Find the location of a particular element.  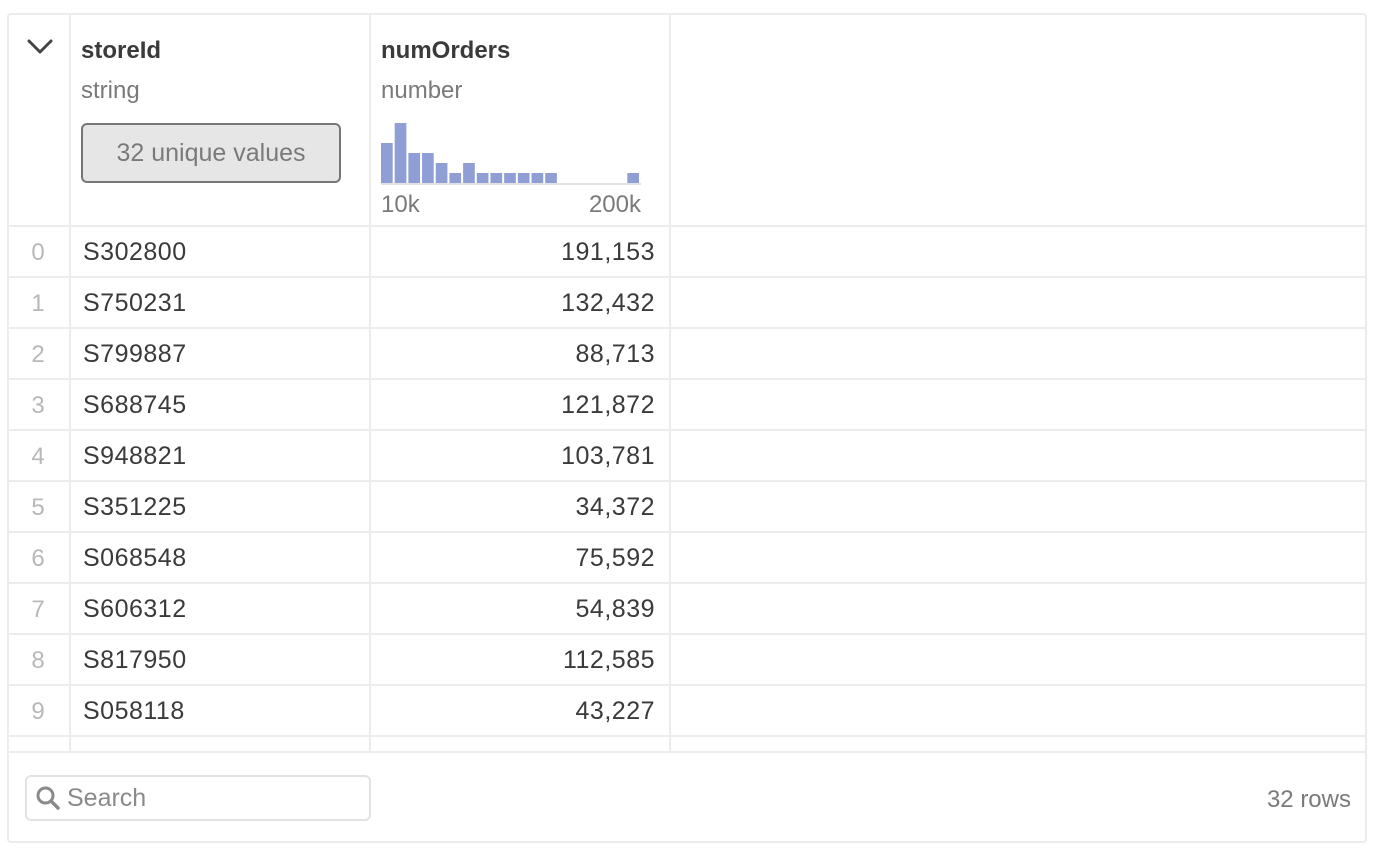

collapse-button is located at coordinates (40, 48).